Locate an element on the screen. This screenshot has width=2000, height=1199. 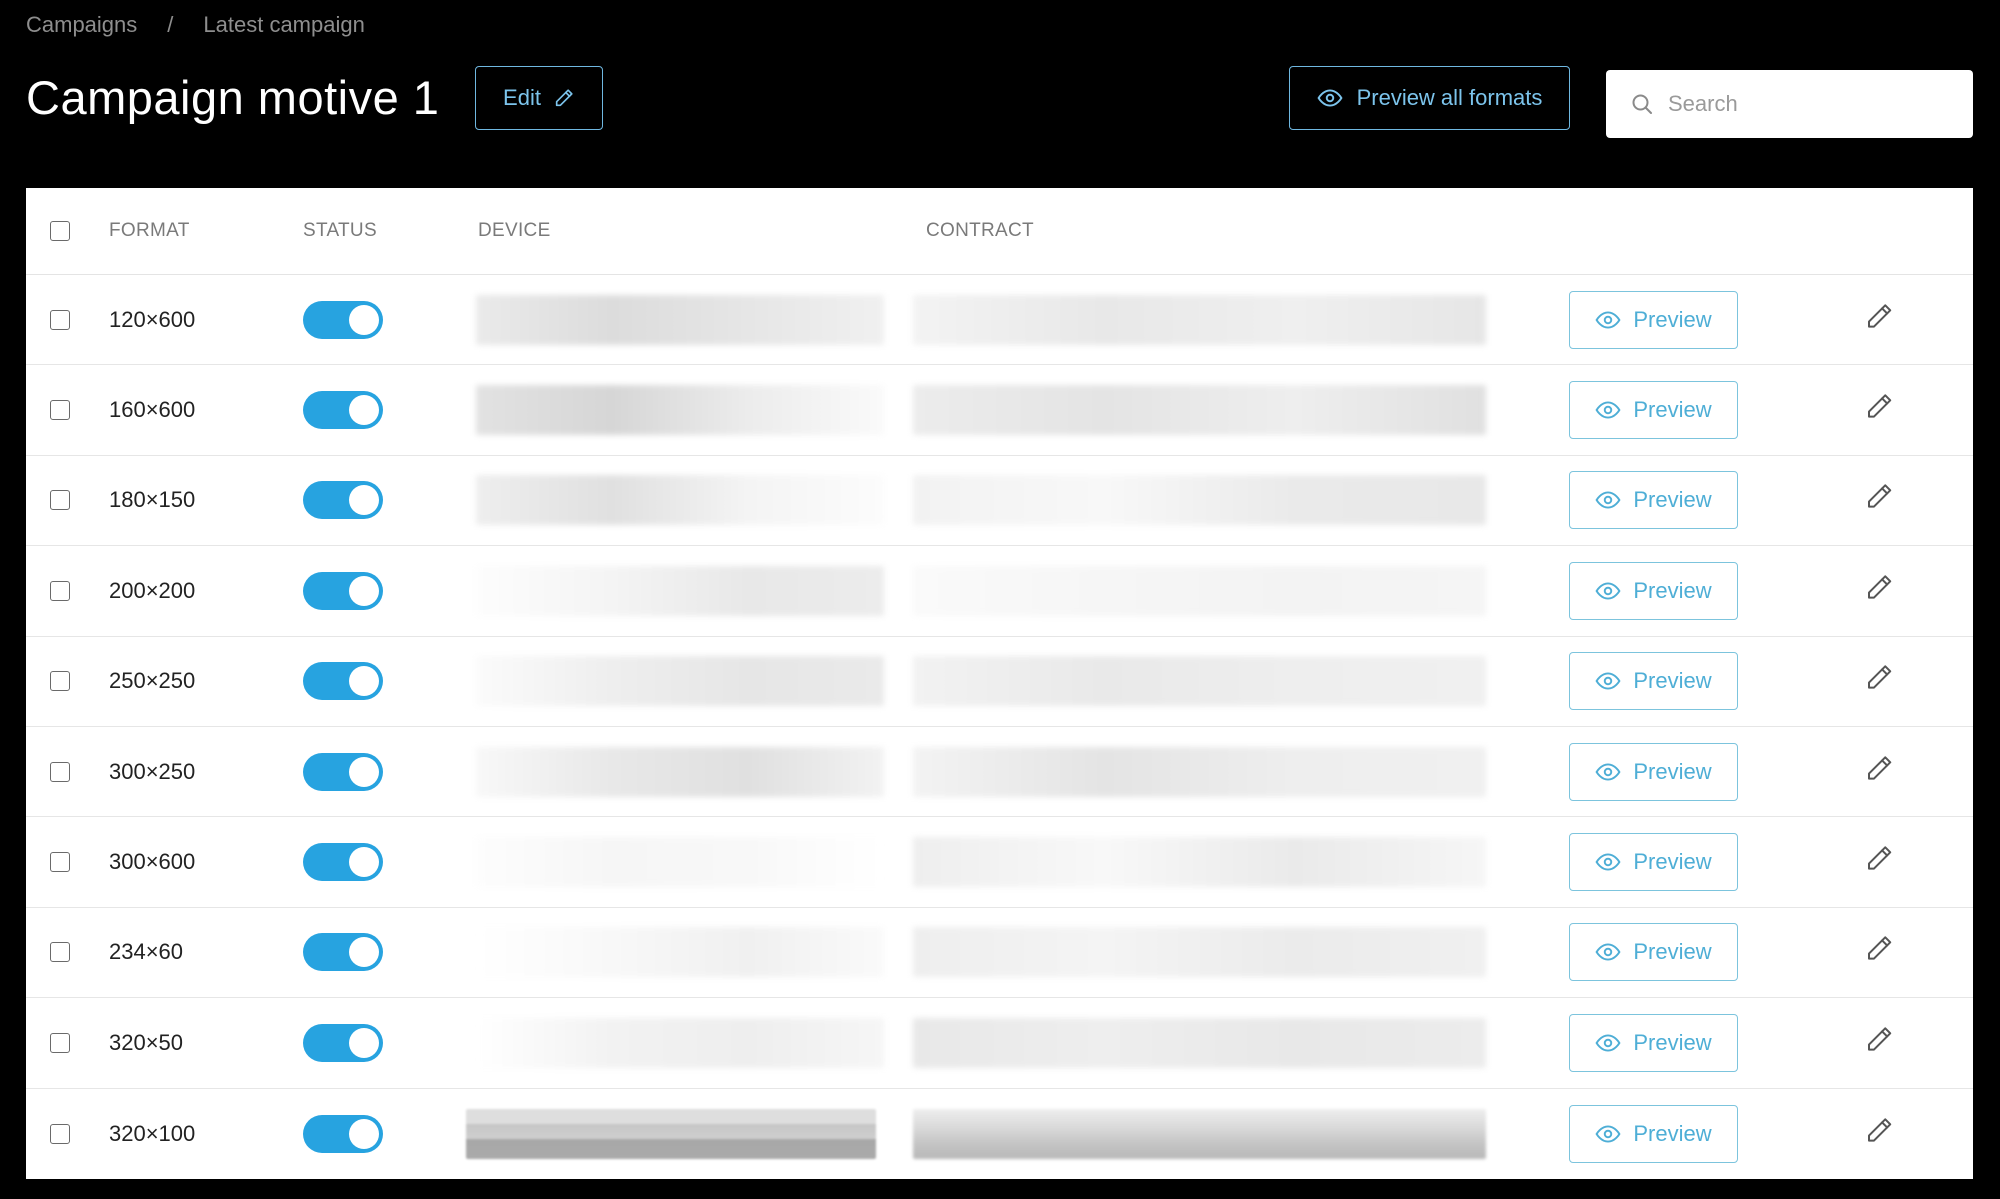
format-cell: 320×50 is located at coordinates (146, 1042).